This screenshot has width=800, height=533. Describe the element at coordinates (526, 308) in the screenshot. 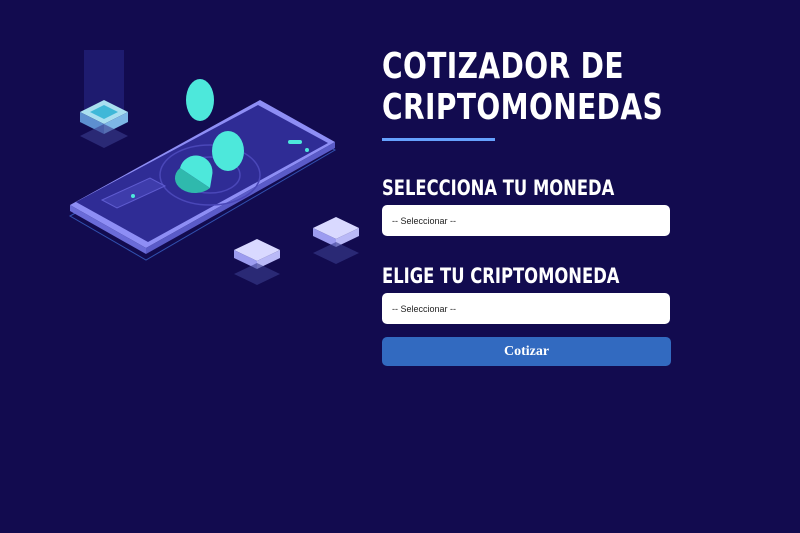

I see `crypto-select: -- Seleccionar --` at that location.